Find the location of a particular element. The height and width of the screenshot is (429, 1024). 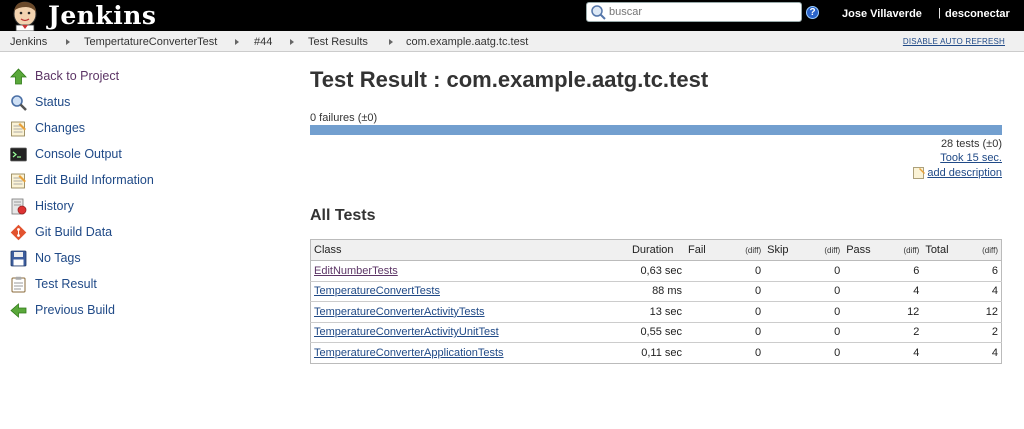

header-skip: Skip is located at coordinates (782, 250).